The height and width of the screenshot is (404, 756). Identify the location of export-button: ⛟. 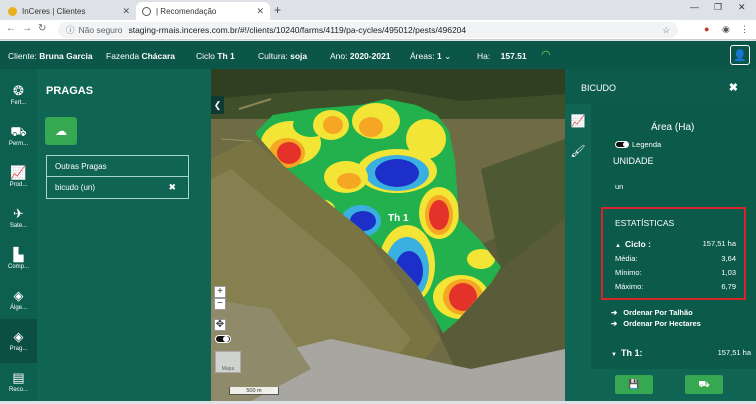
(704, 384).